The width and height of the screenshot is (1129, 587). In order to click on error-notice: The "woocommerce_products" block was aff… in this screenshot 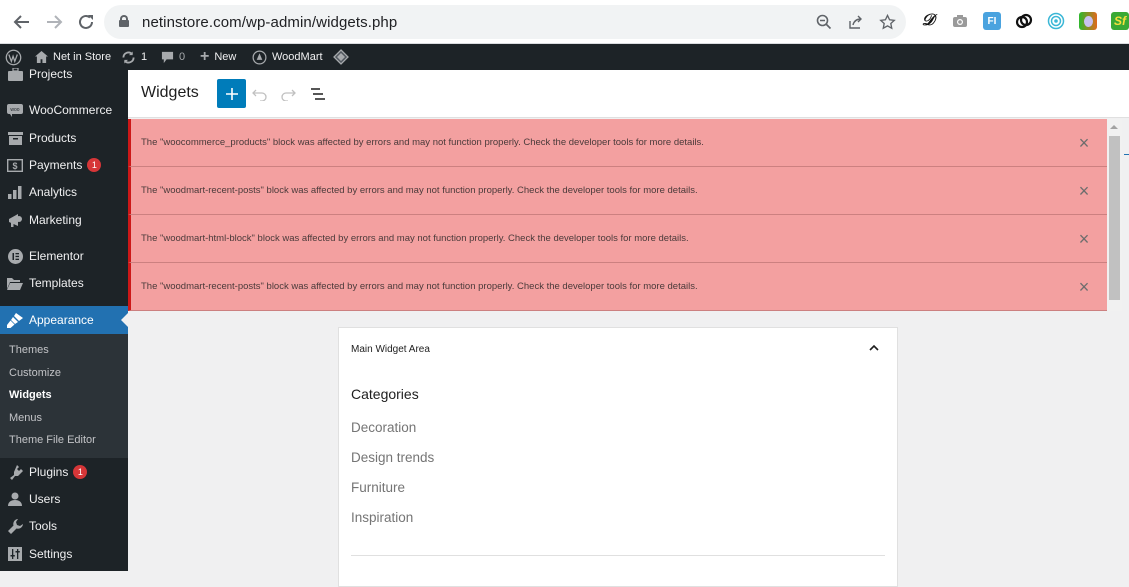, I will do `click(617, 143)`.